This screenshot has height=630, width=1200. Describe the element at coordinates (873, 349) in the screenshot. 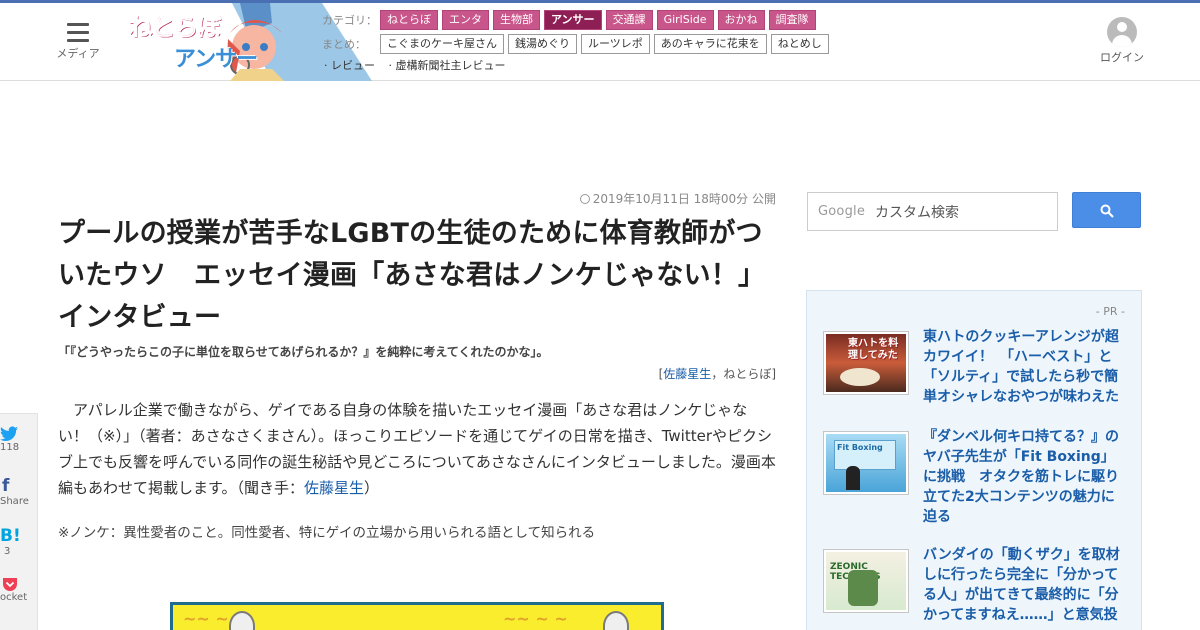

I see `pr-thumb-caption: 東ハトを料理してみた` at that location.